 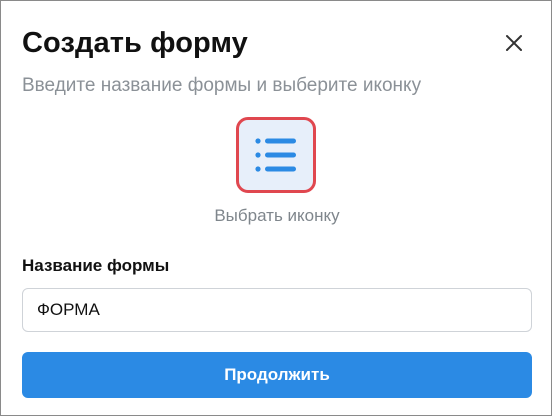 I want to click on icon-picker-label: Выбрать иконку, so click(x=276, y=216).